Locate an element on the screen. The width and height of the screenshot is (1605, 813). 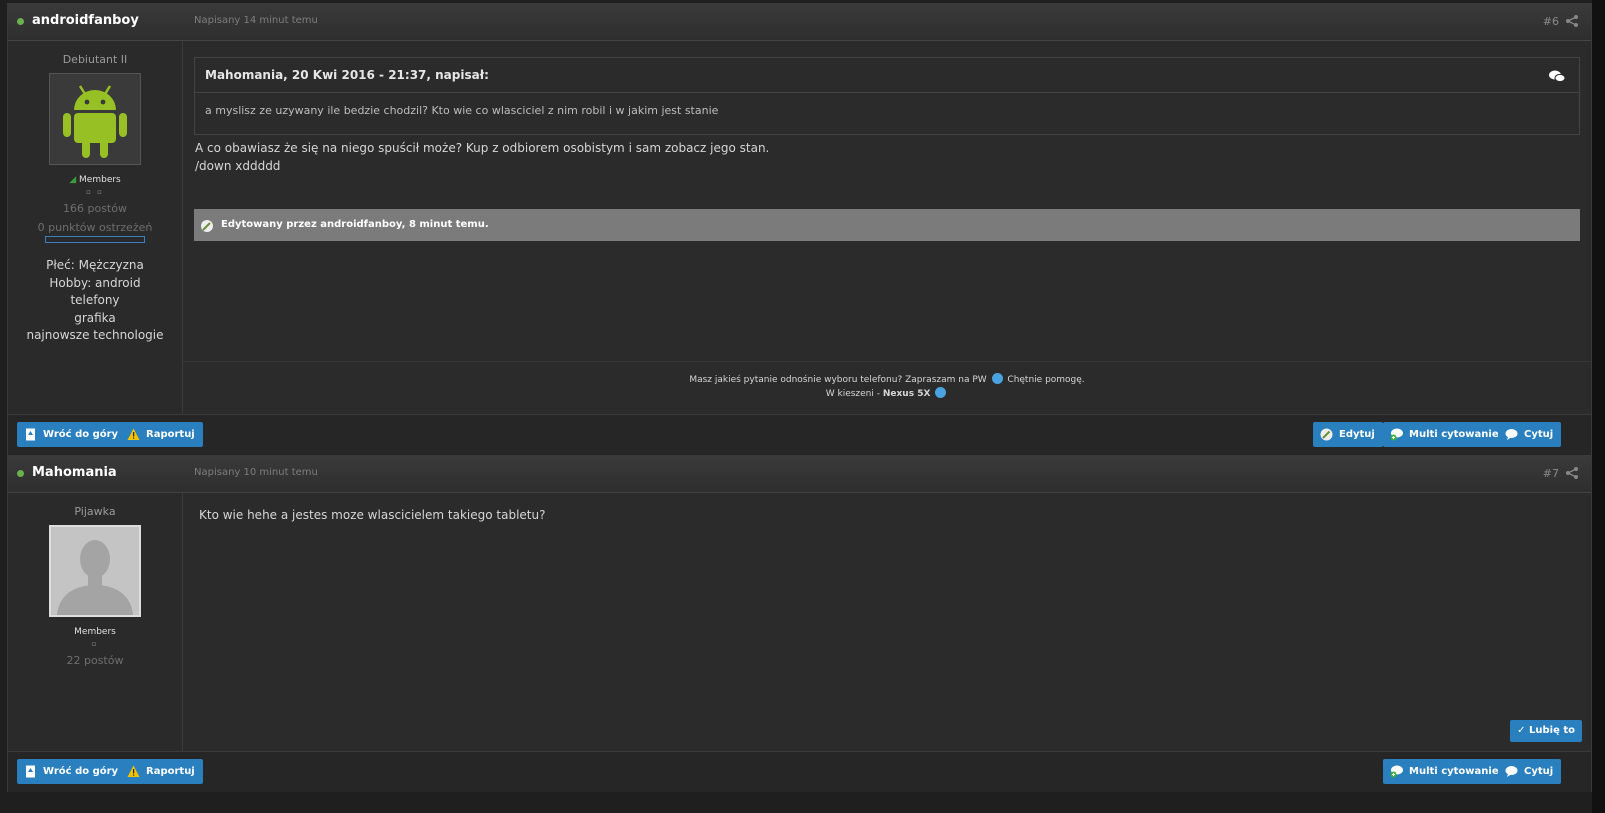
post-date: Napisany 14 minut temu is located at coordinates (256, 20).